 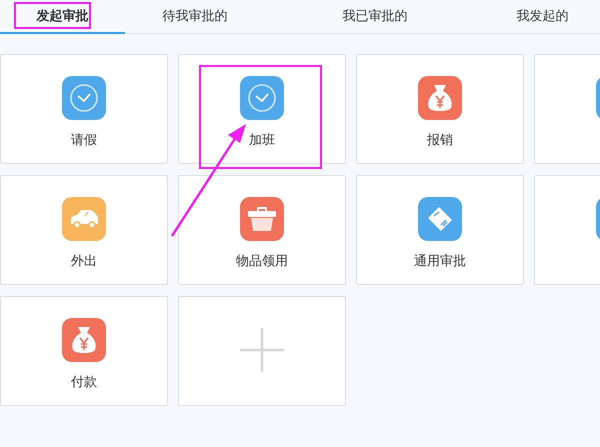 What do you see at coordinates (542, 17) in the screenshot?
I see `tab: 我发起的` at bounding box center [542, 17].